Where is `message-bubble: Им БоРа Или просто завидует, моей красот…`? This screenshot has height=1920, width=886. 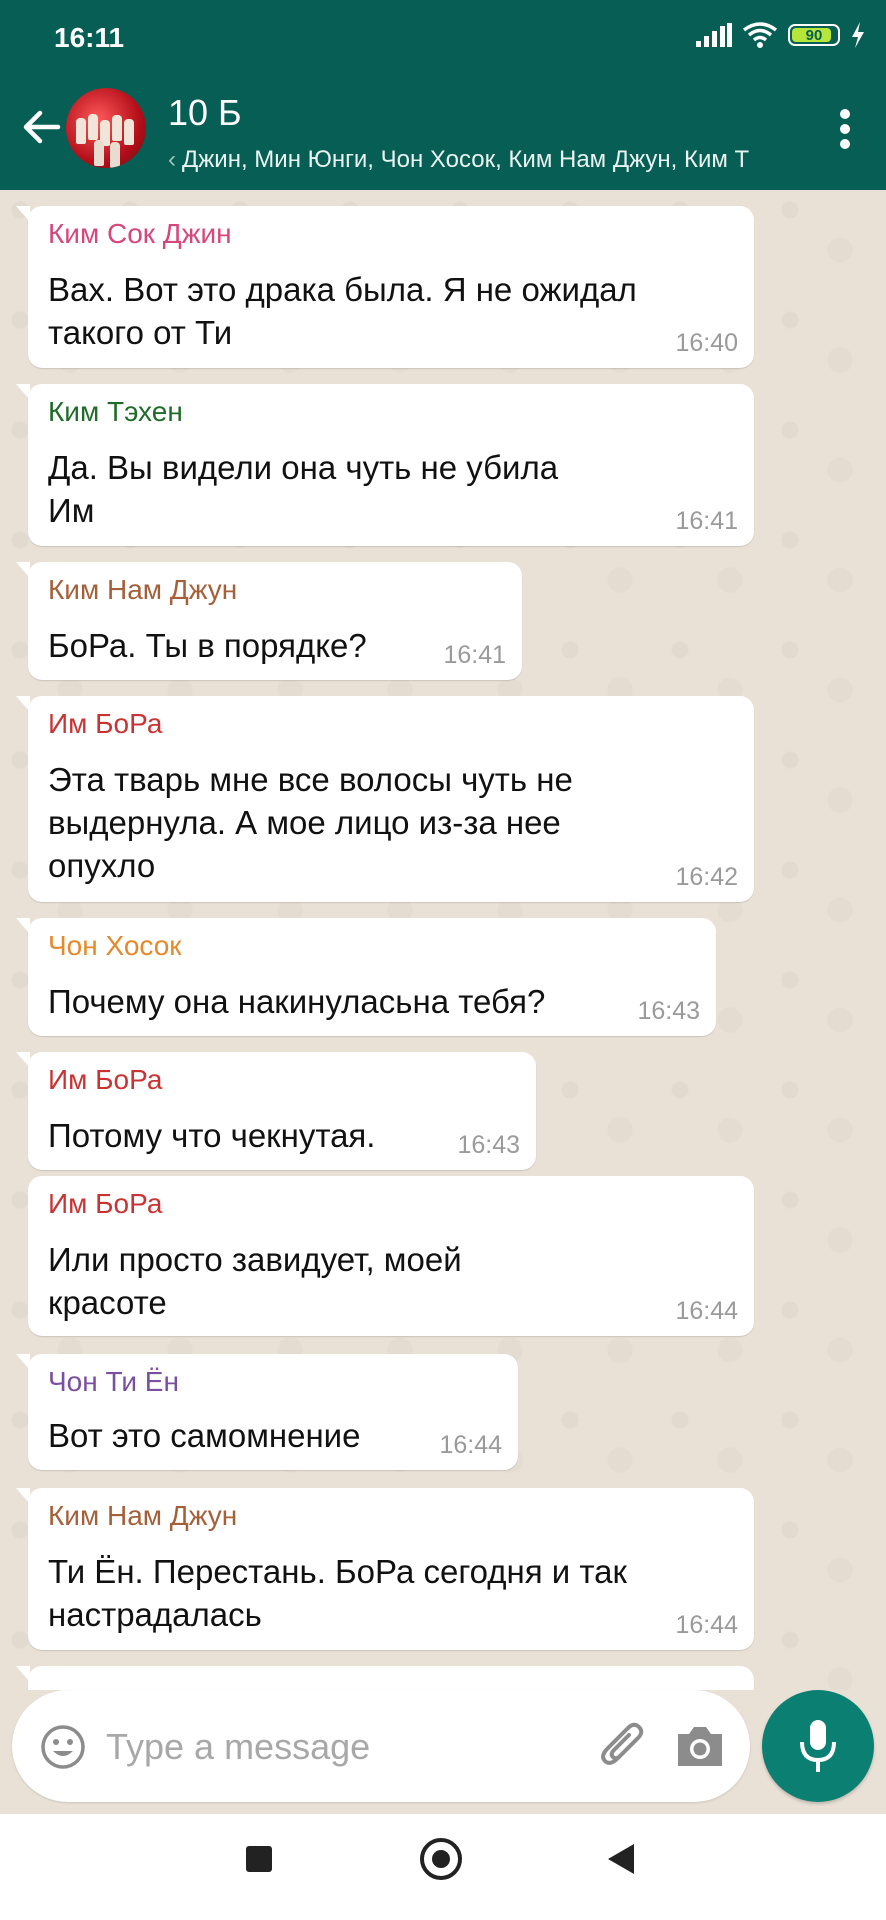 message-bubble: Им БоРа Или просто завидует, моей красот… is located at coordinates (391, 1256).